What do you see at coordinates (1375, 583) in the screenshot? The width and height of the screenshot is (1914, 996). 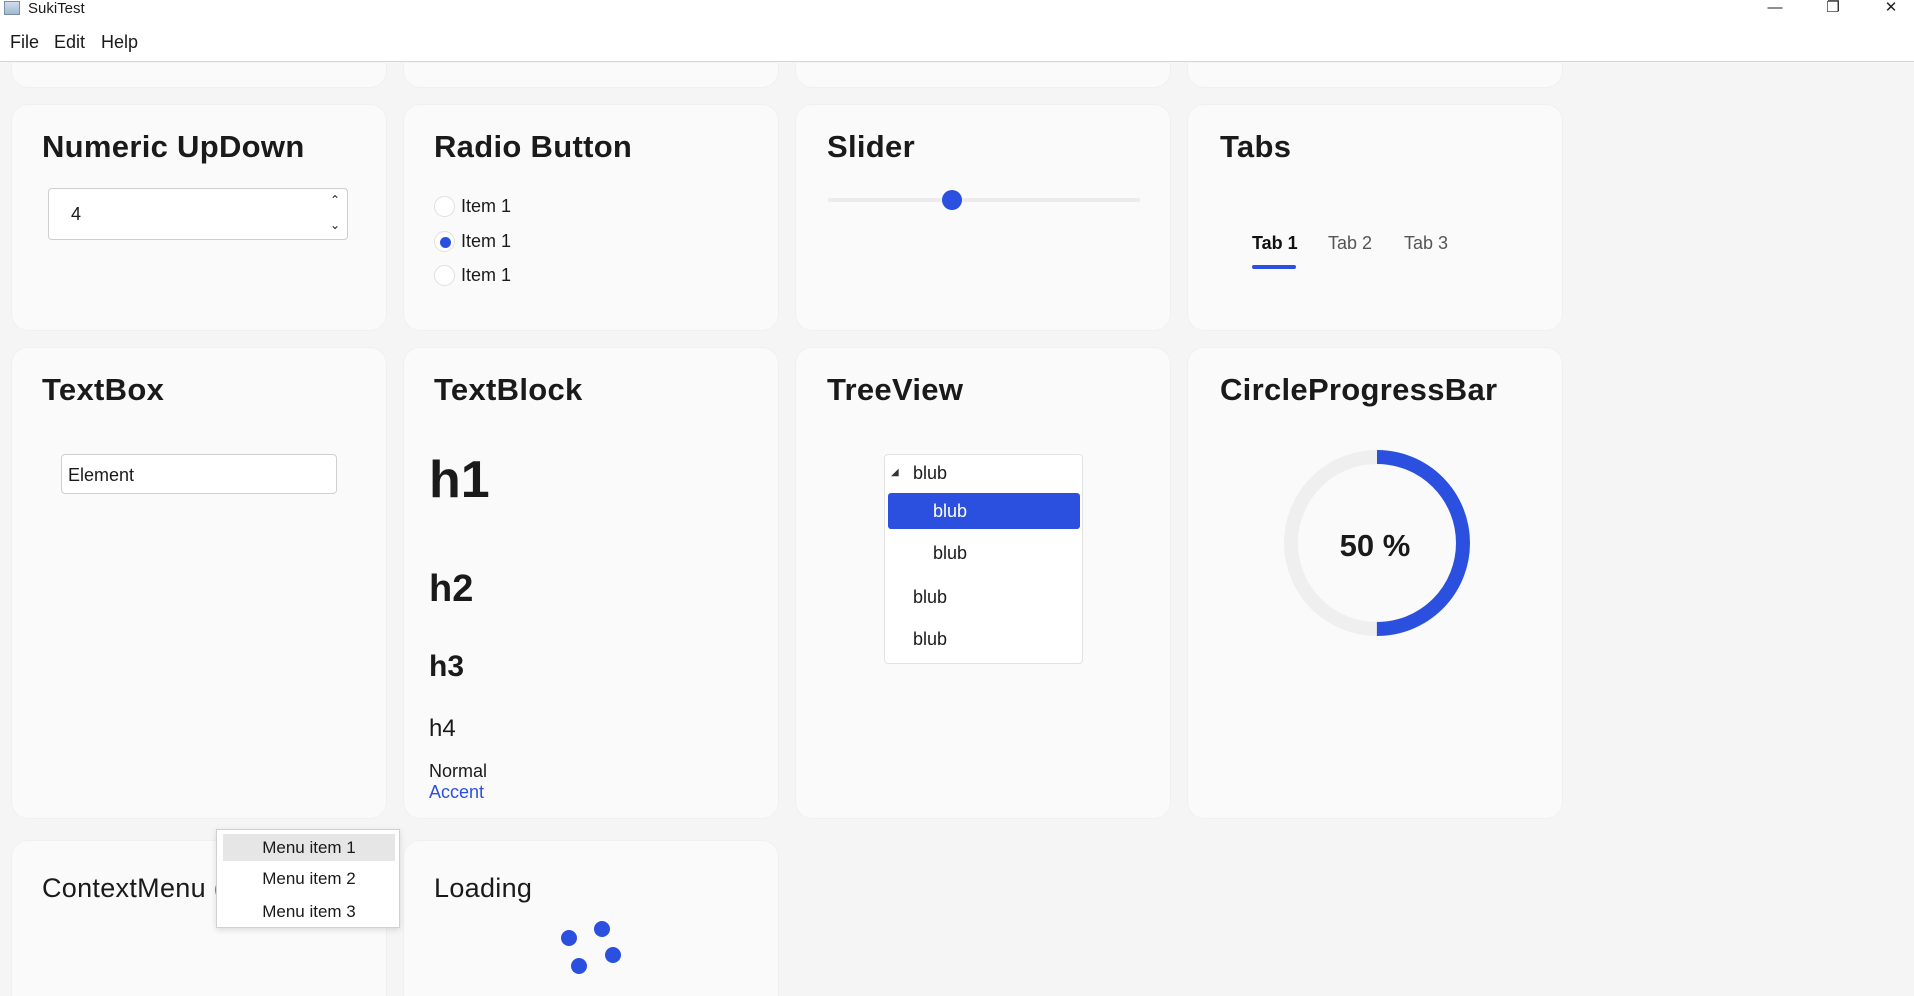 I see `circle-progress-card: CircleProgressBar 50 %` at bounding box center [1375, 583].